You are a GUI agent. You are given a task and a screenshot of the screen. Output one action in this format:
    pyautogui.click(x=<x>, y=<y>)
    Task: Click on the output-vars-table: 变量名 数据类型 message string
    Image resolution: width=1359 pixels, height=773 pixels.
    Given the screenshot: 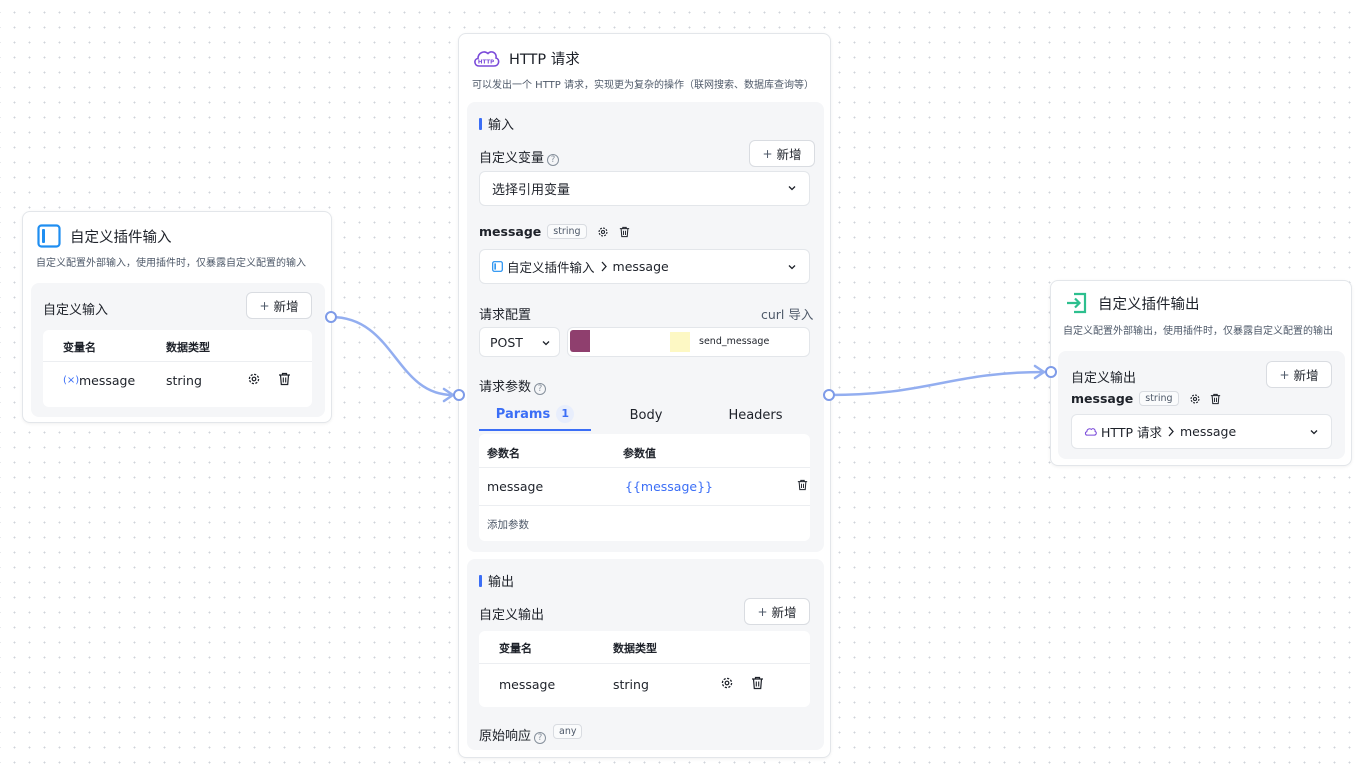 What is the action you would take?
    pyautogui.click(x=644, y=669)
    